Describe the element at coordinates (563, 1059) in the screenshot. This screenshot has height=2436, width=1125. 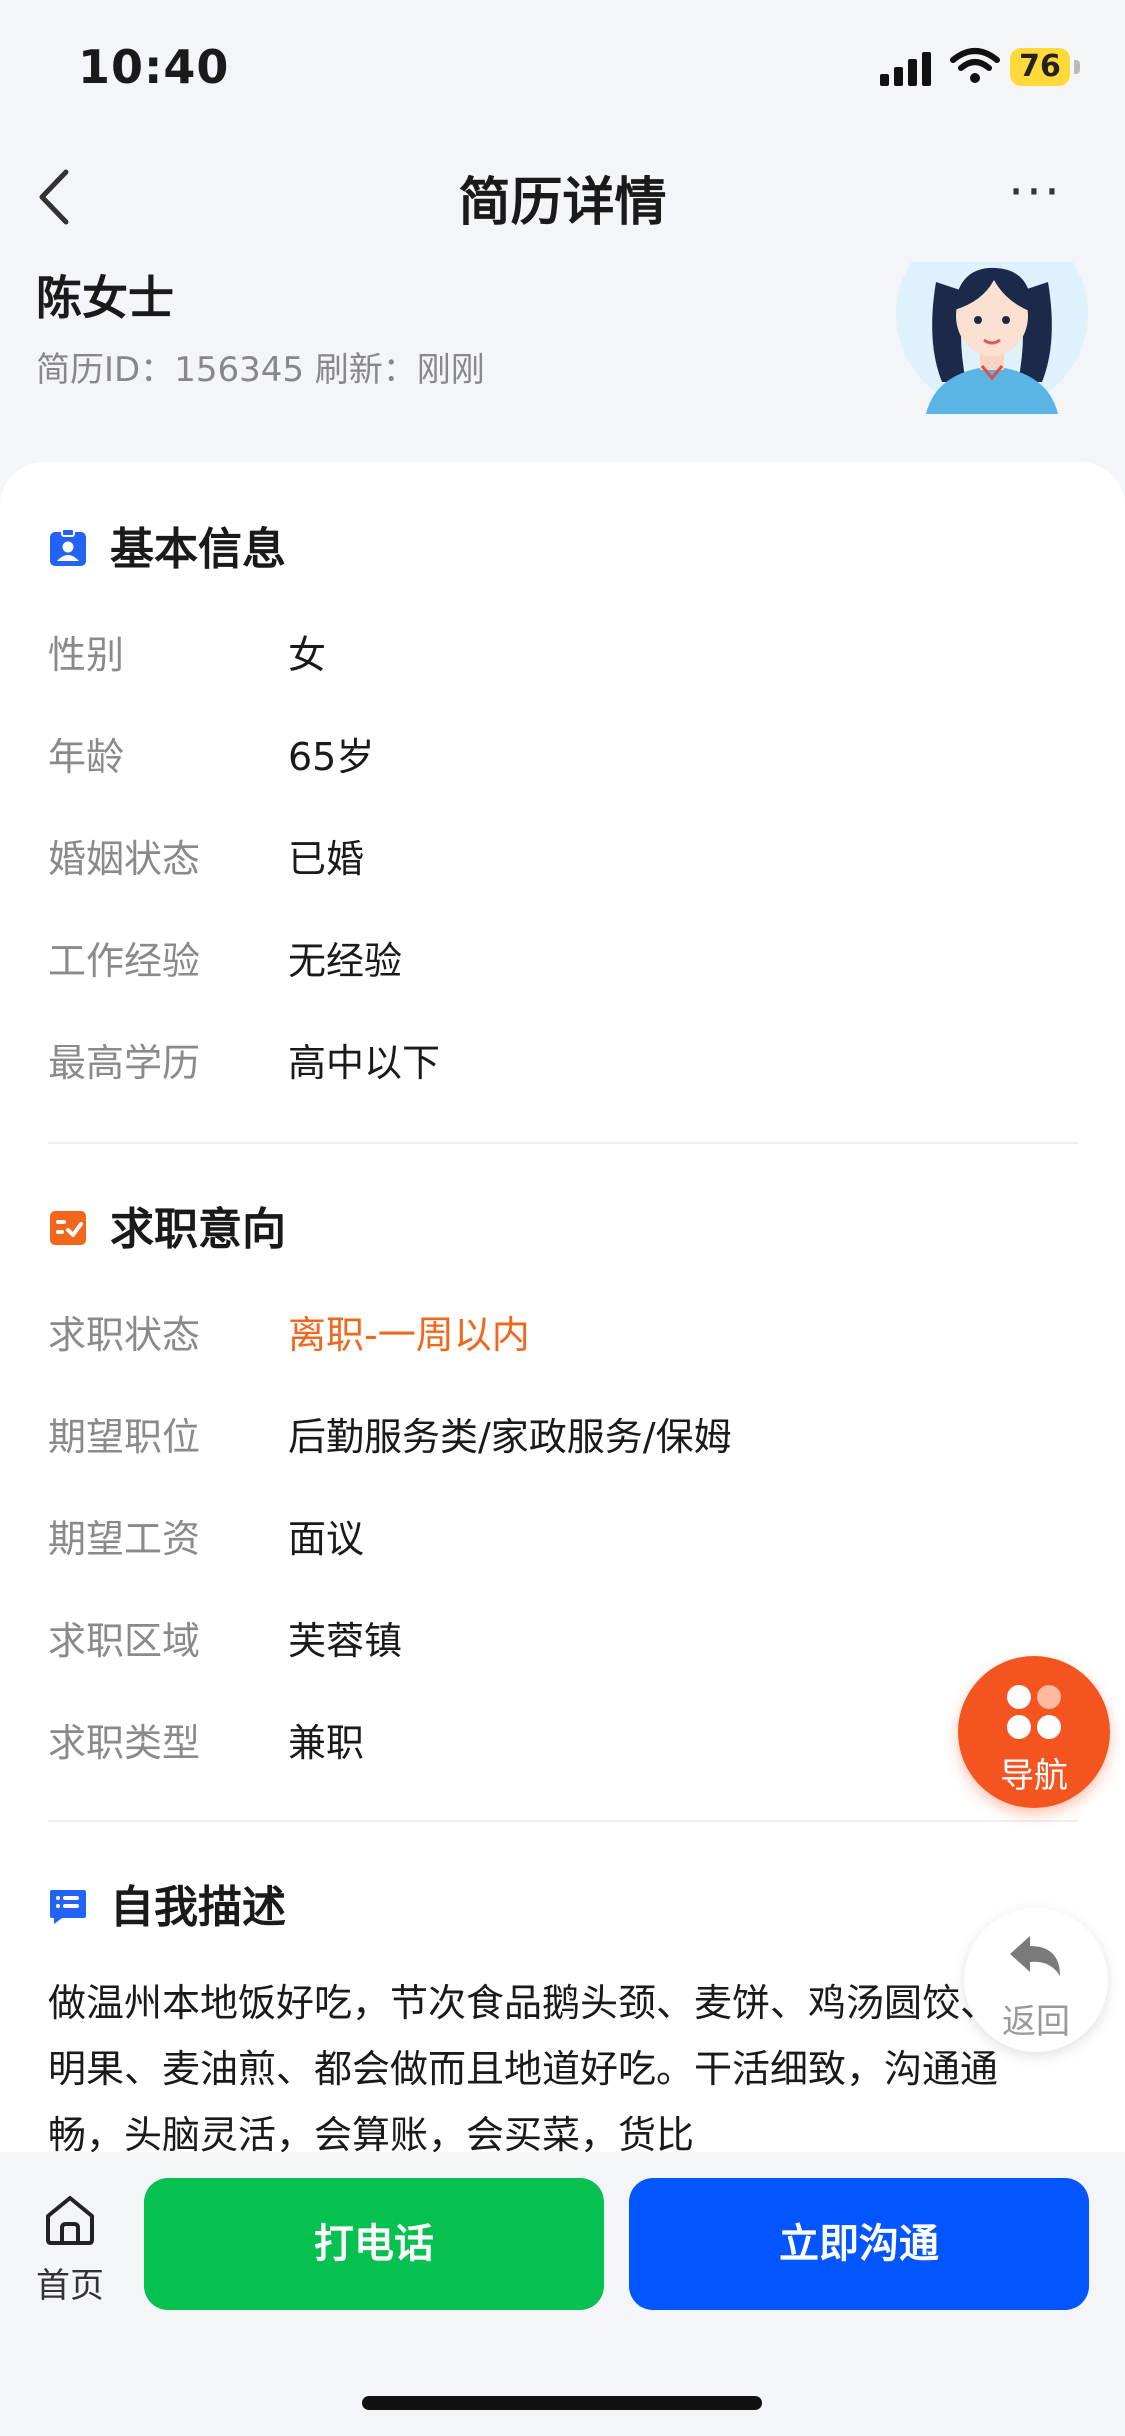
I see `info-row-education: 最高学历 高中以下` at that location.